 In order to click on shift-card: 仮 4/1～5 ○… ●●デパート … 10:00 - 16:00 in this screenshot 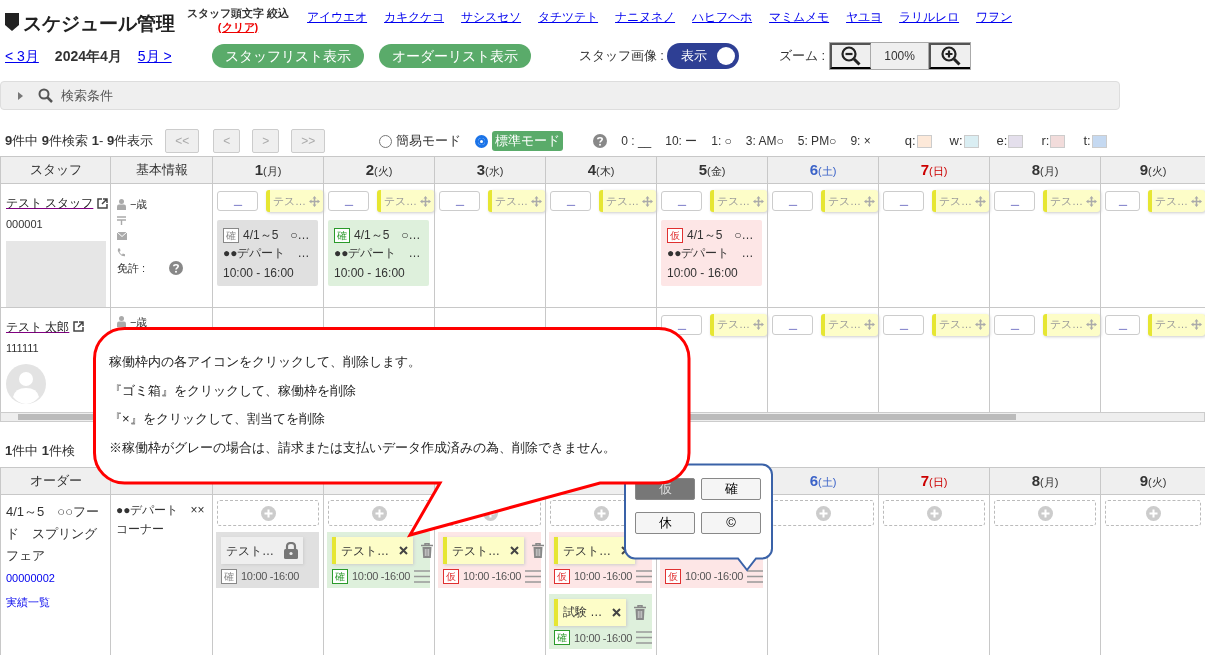, I will do `click(711, 253)`.